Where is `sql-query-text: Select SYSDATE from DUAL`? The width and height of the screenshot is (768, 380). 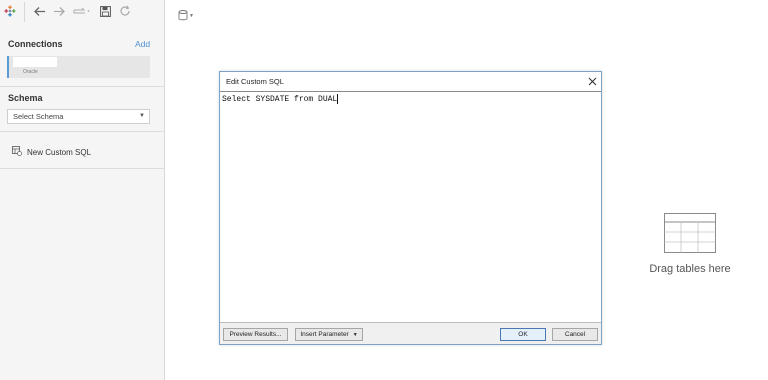
sql-query-text: Select SYSDATE from DUAL is located at coordinates (280, 100).